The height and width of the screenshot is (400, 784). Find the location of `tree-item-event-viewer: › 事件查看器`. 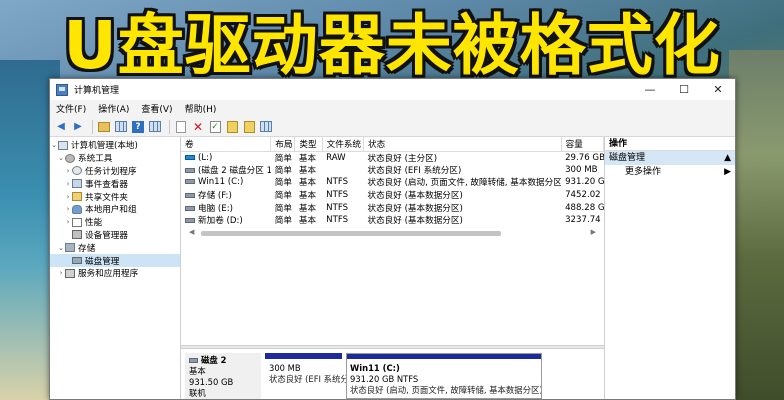

tree-item-event-viewer: › 事件查看器 is located at coordinates (115, 183).